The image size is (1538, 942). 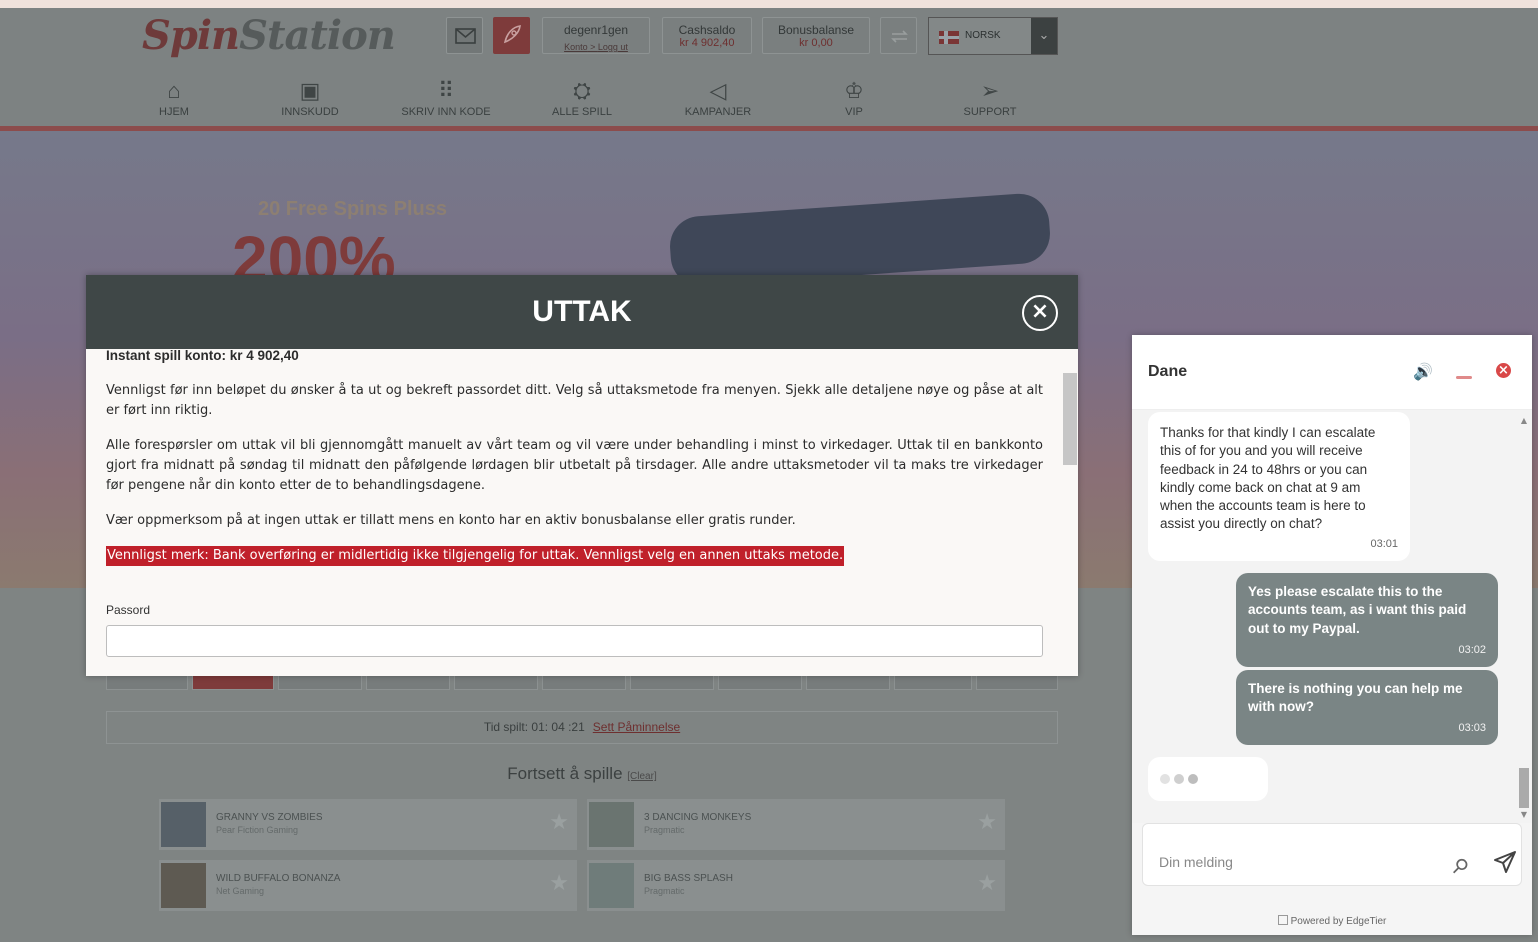 I want to click on bonus-label: Bonusbalanse, so click(x=816, y=30).